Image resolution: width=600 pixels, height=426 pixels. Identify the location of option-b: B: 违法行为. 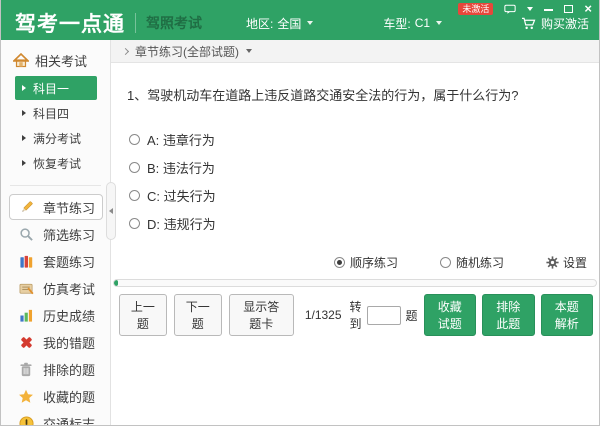
(364, 168).